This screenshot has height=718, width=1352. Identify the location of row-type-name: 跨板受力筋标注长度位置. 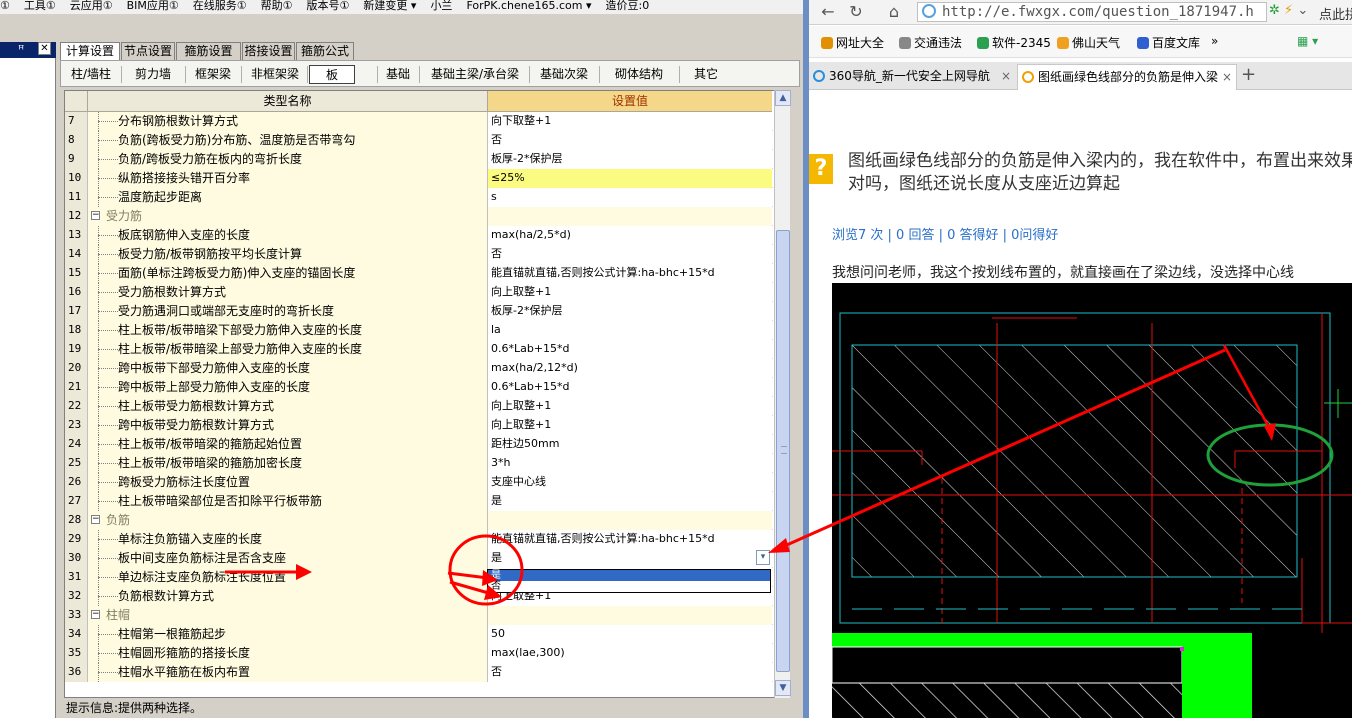
(288, 482).